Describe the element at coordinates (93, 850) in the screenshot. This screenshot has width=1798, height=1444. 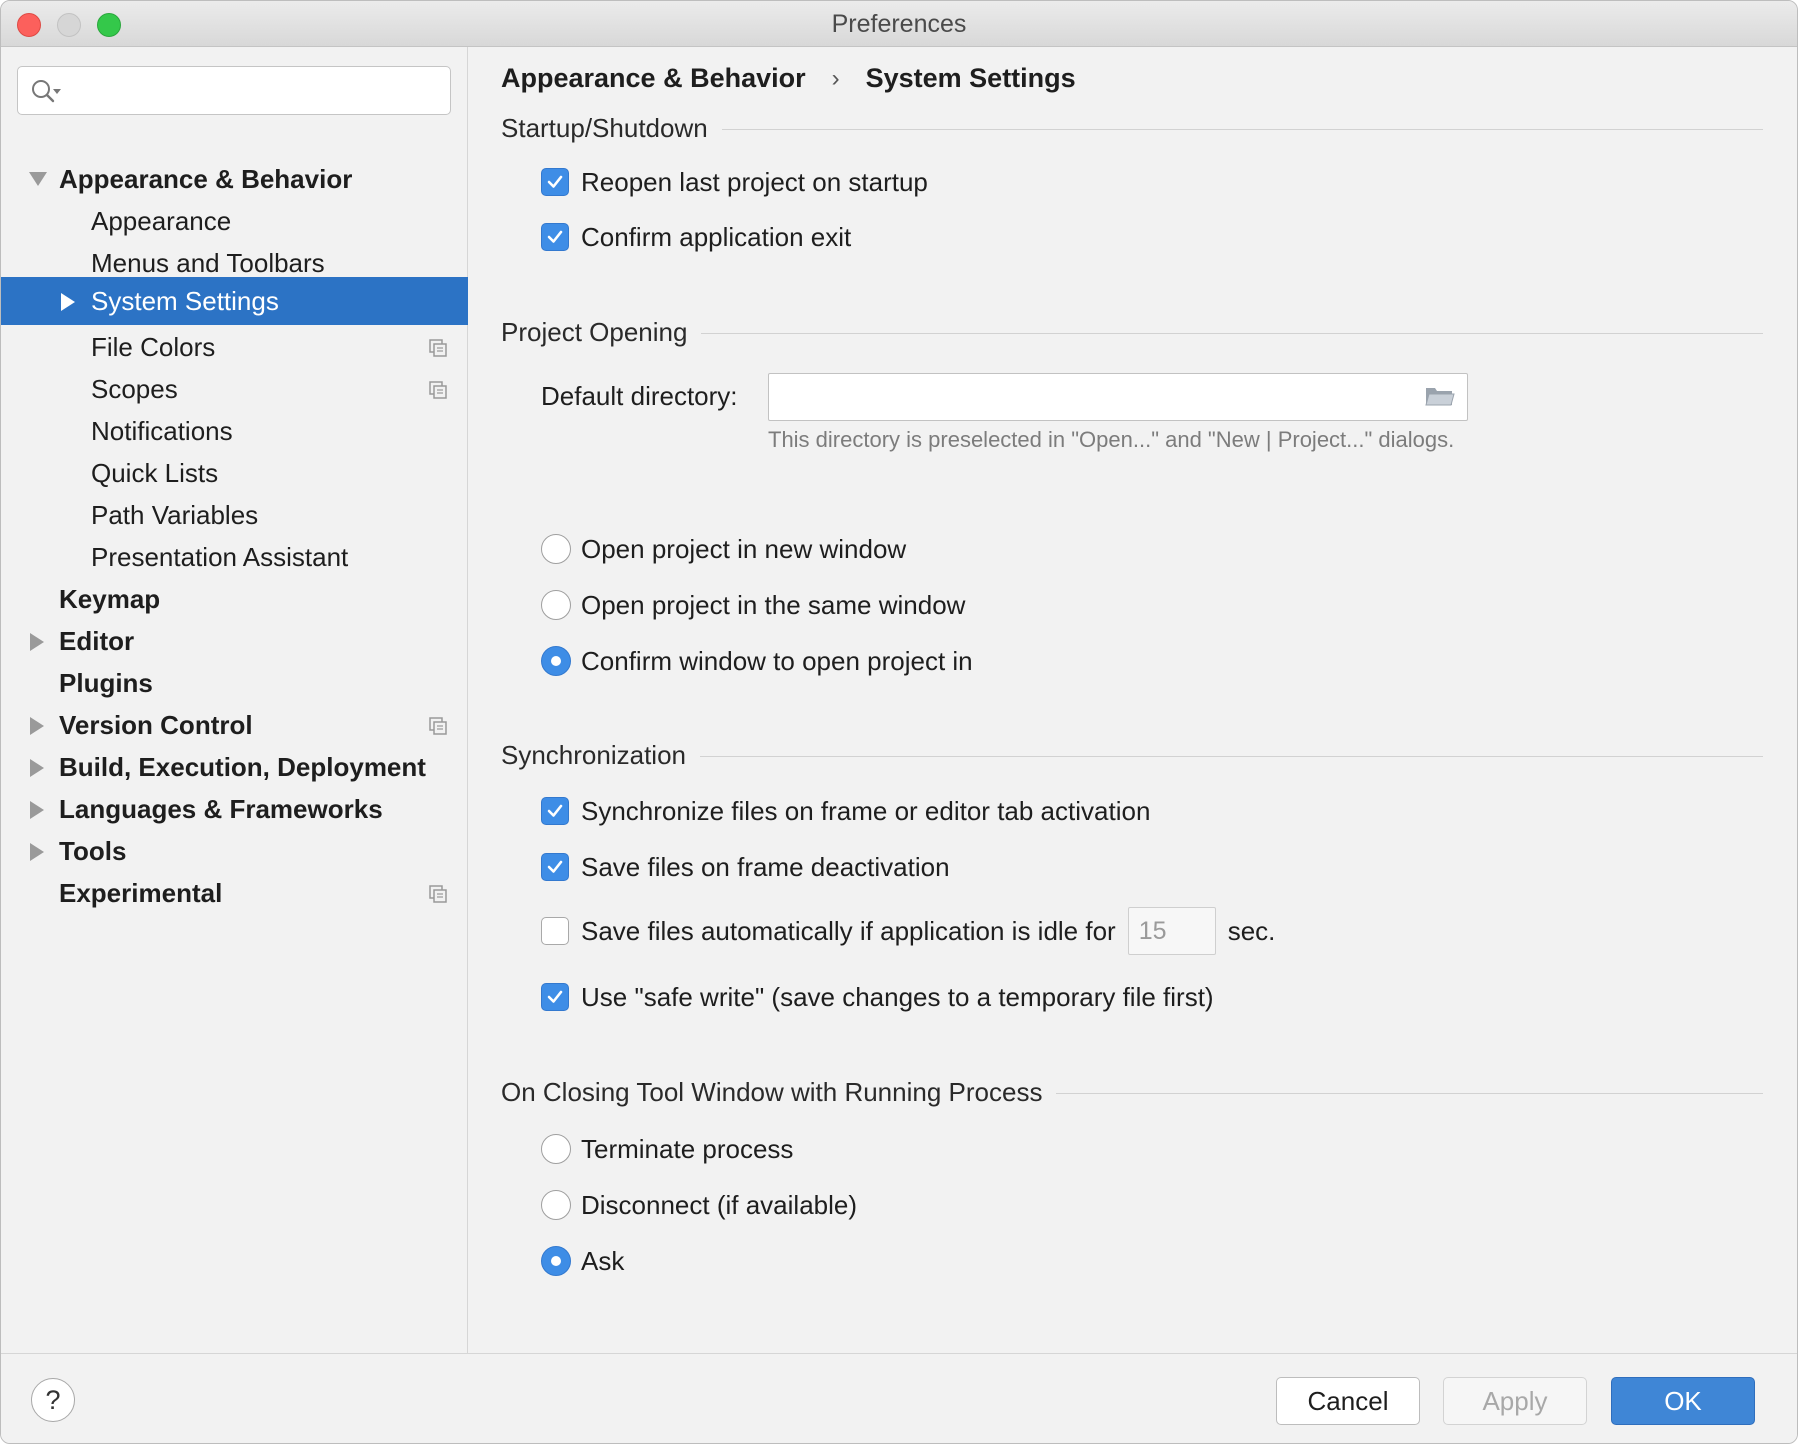
I see `tree-item-label: Tools` at that location.